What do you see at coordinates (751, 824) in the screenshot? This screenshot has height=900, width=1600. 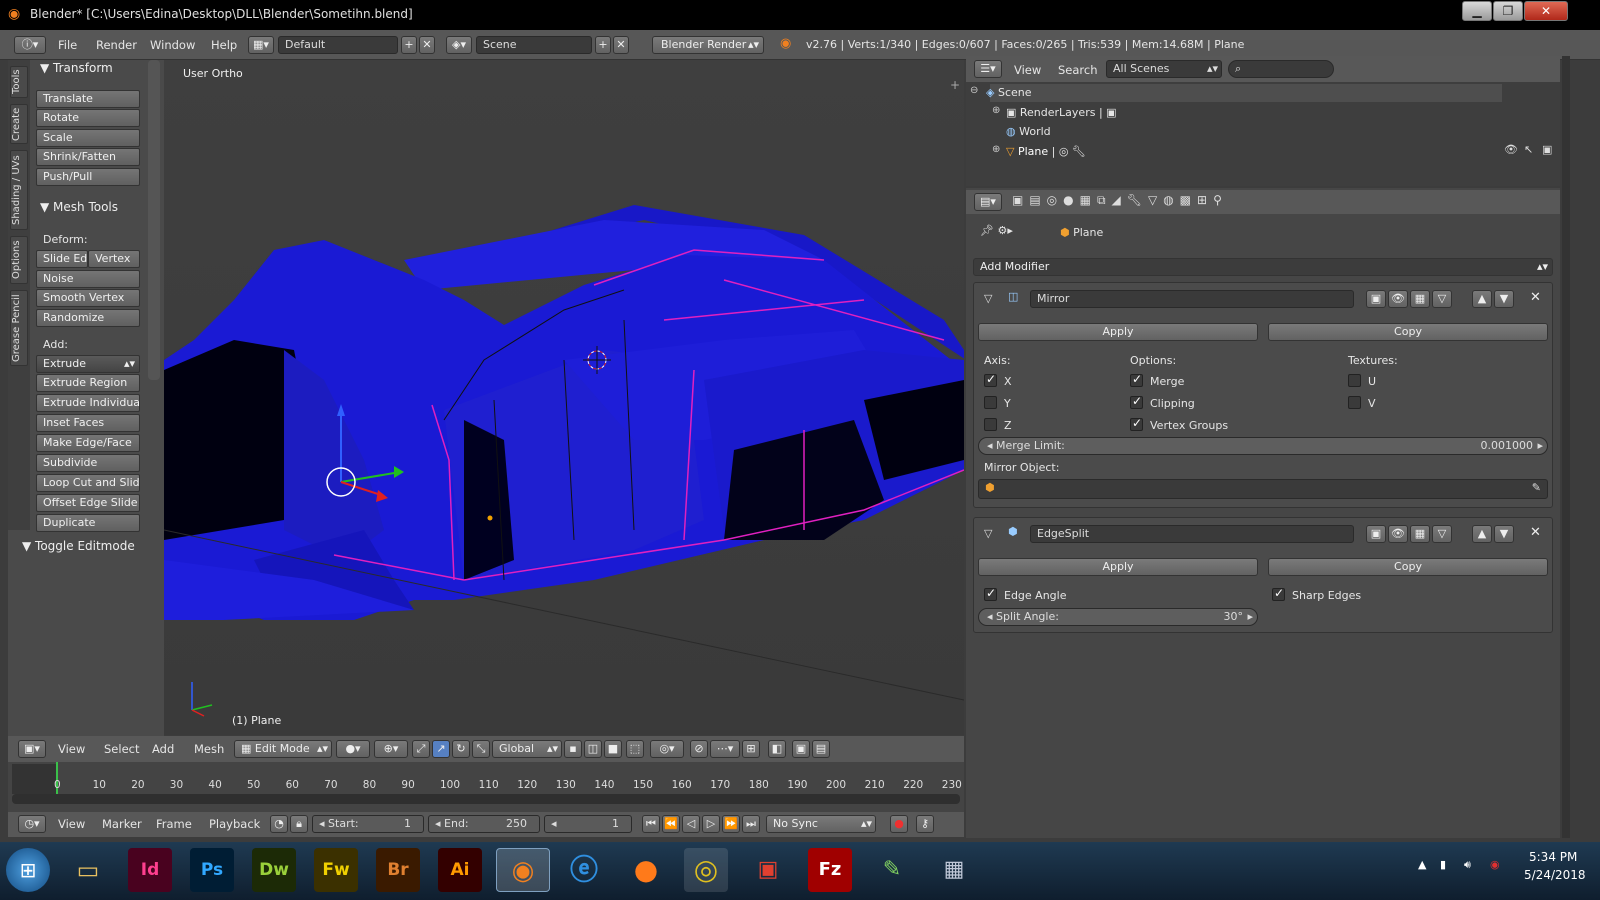 I see `jump-end-icon: ⏭` at bounding box center [751, 824].